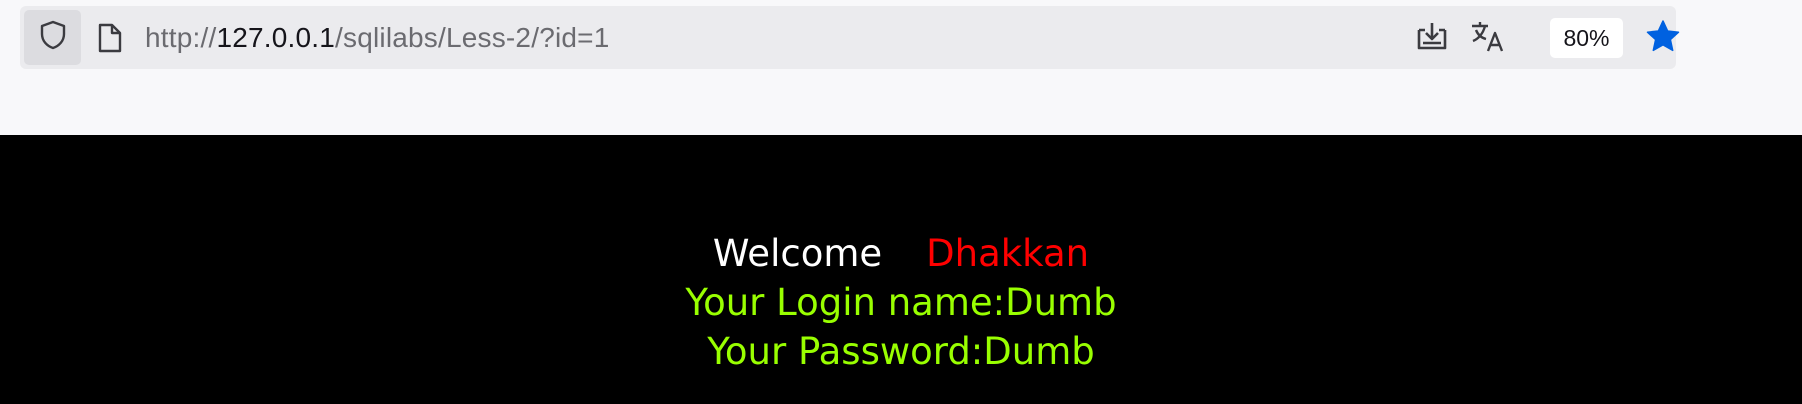  What do you see at coordinates (1008, 253) in the screenshot?
I see `user-name: Dhakkan` at bounding box center [1008, 253].